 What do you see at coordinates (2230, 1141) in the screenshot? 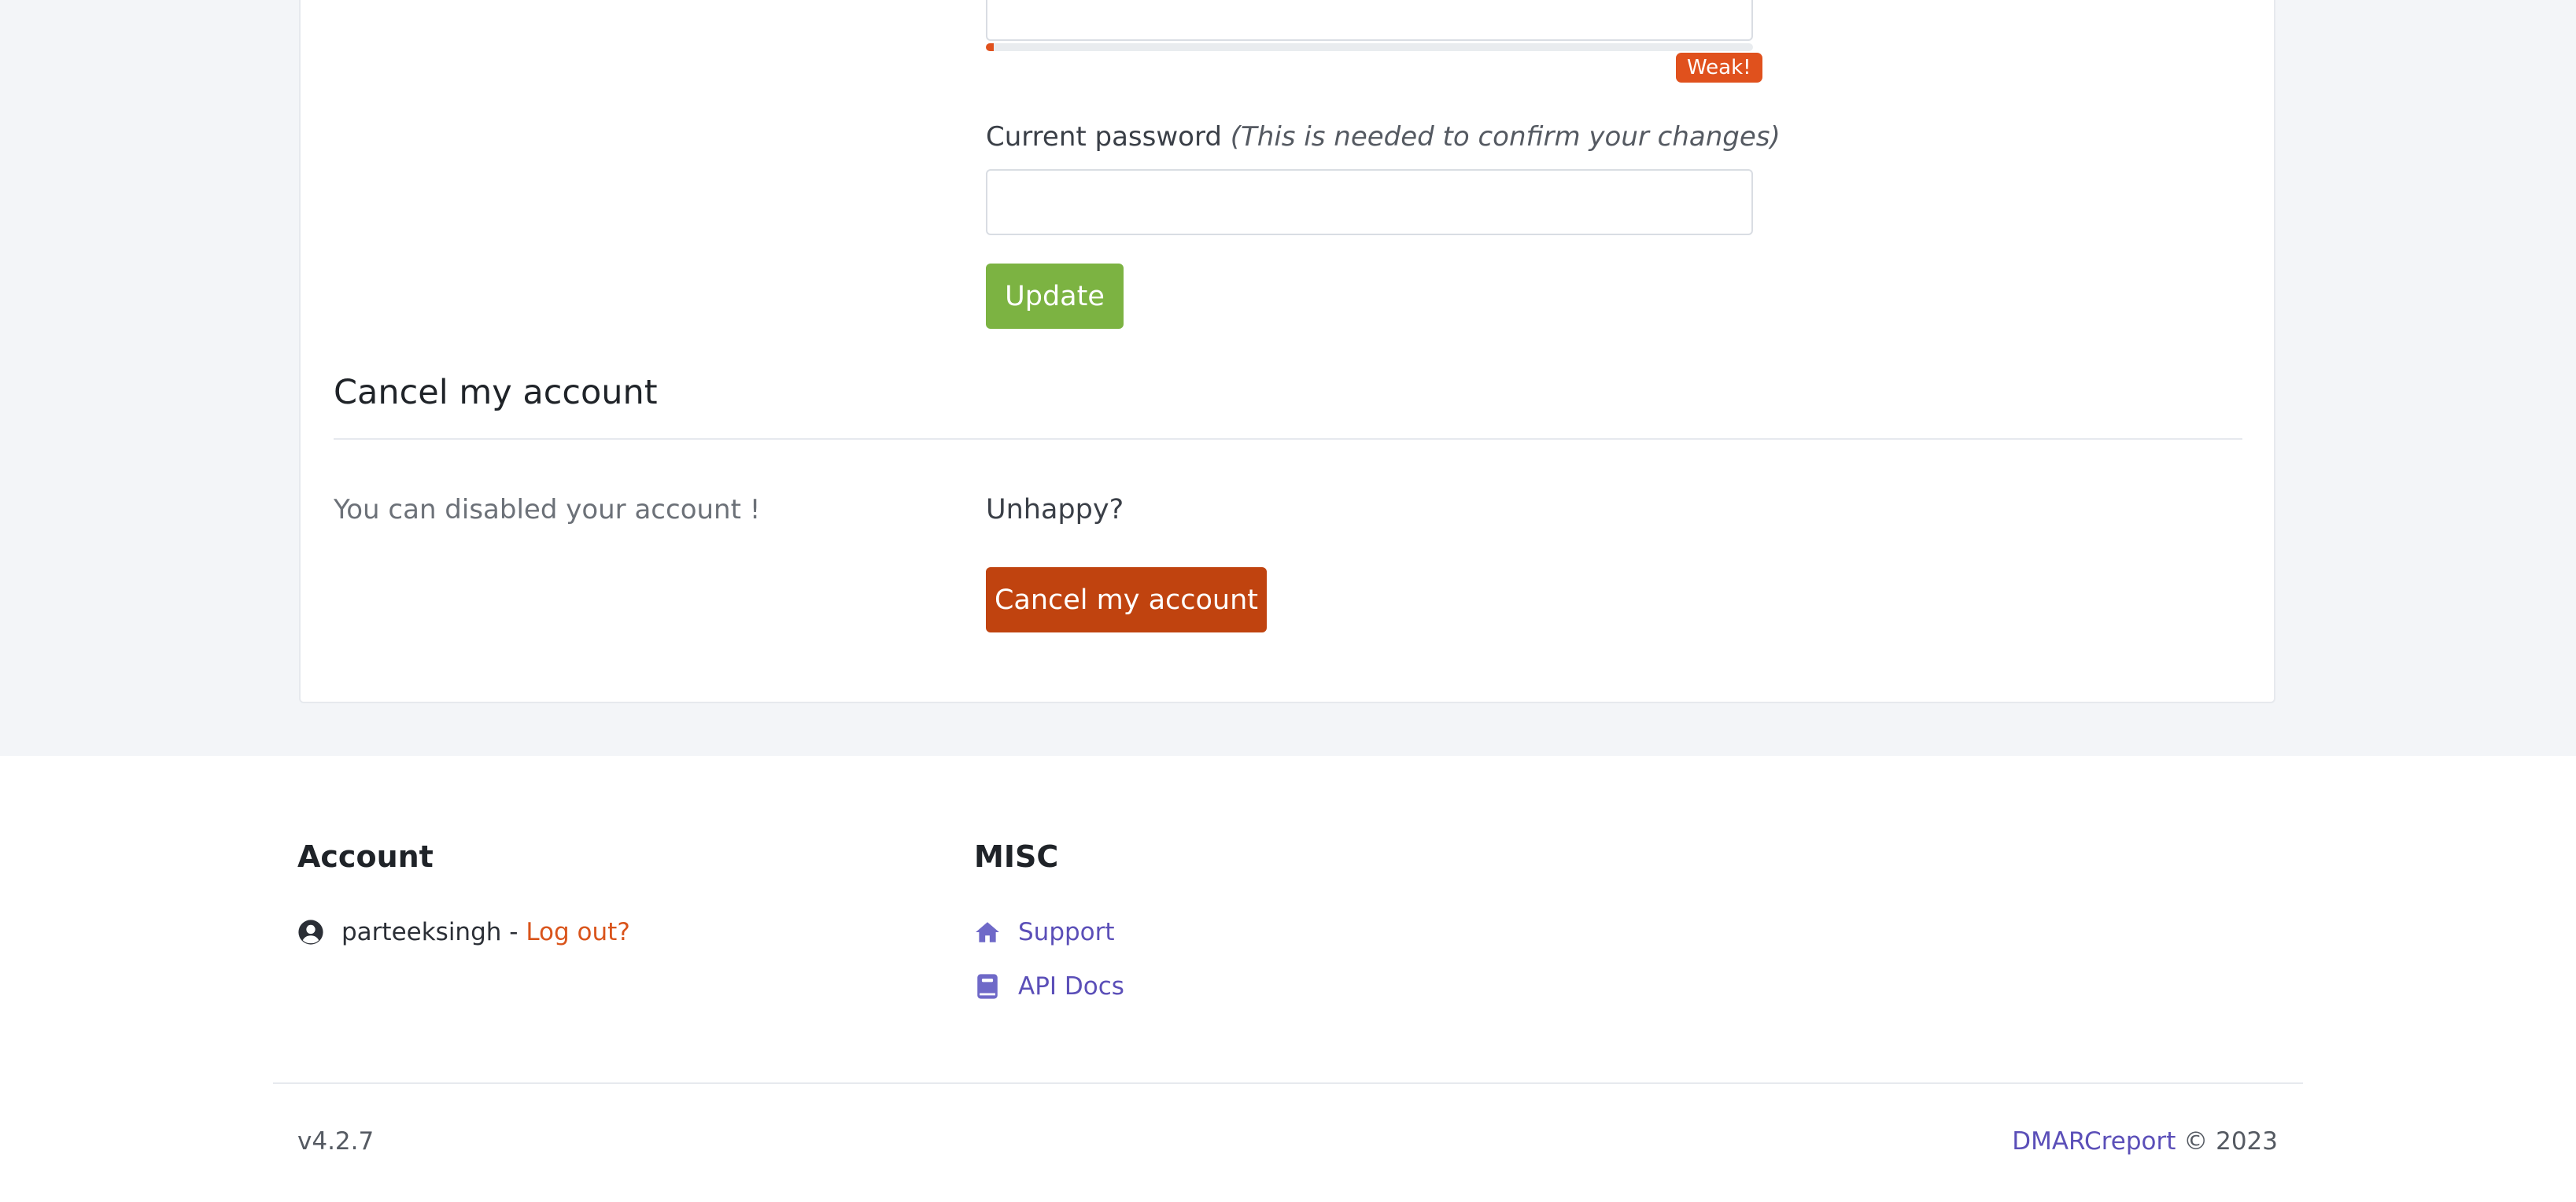
I see `copyright-text: © 2023` at bounding box center [2230, 1141].